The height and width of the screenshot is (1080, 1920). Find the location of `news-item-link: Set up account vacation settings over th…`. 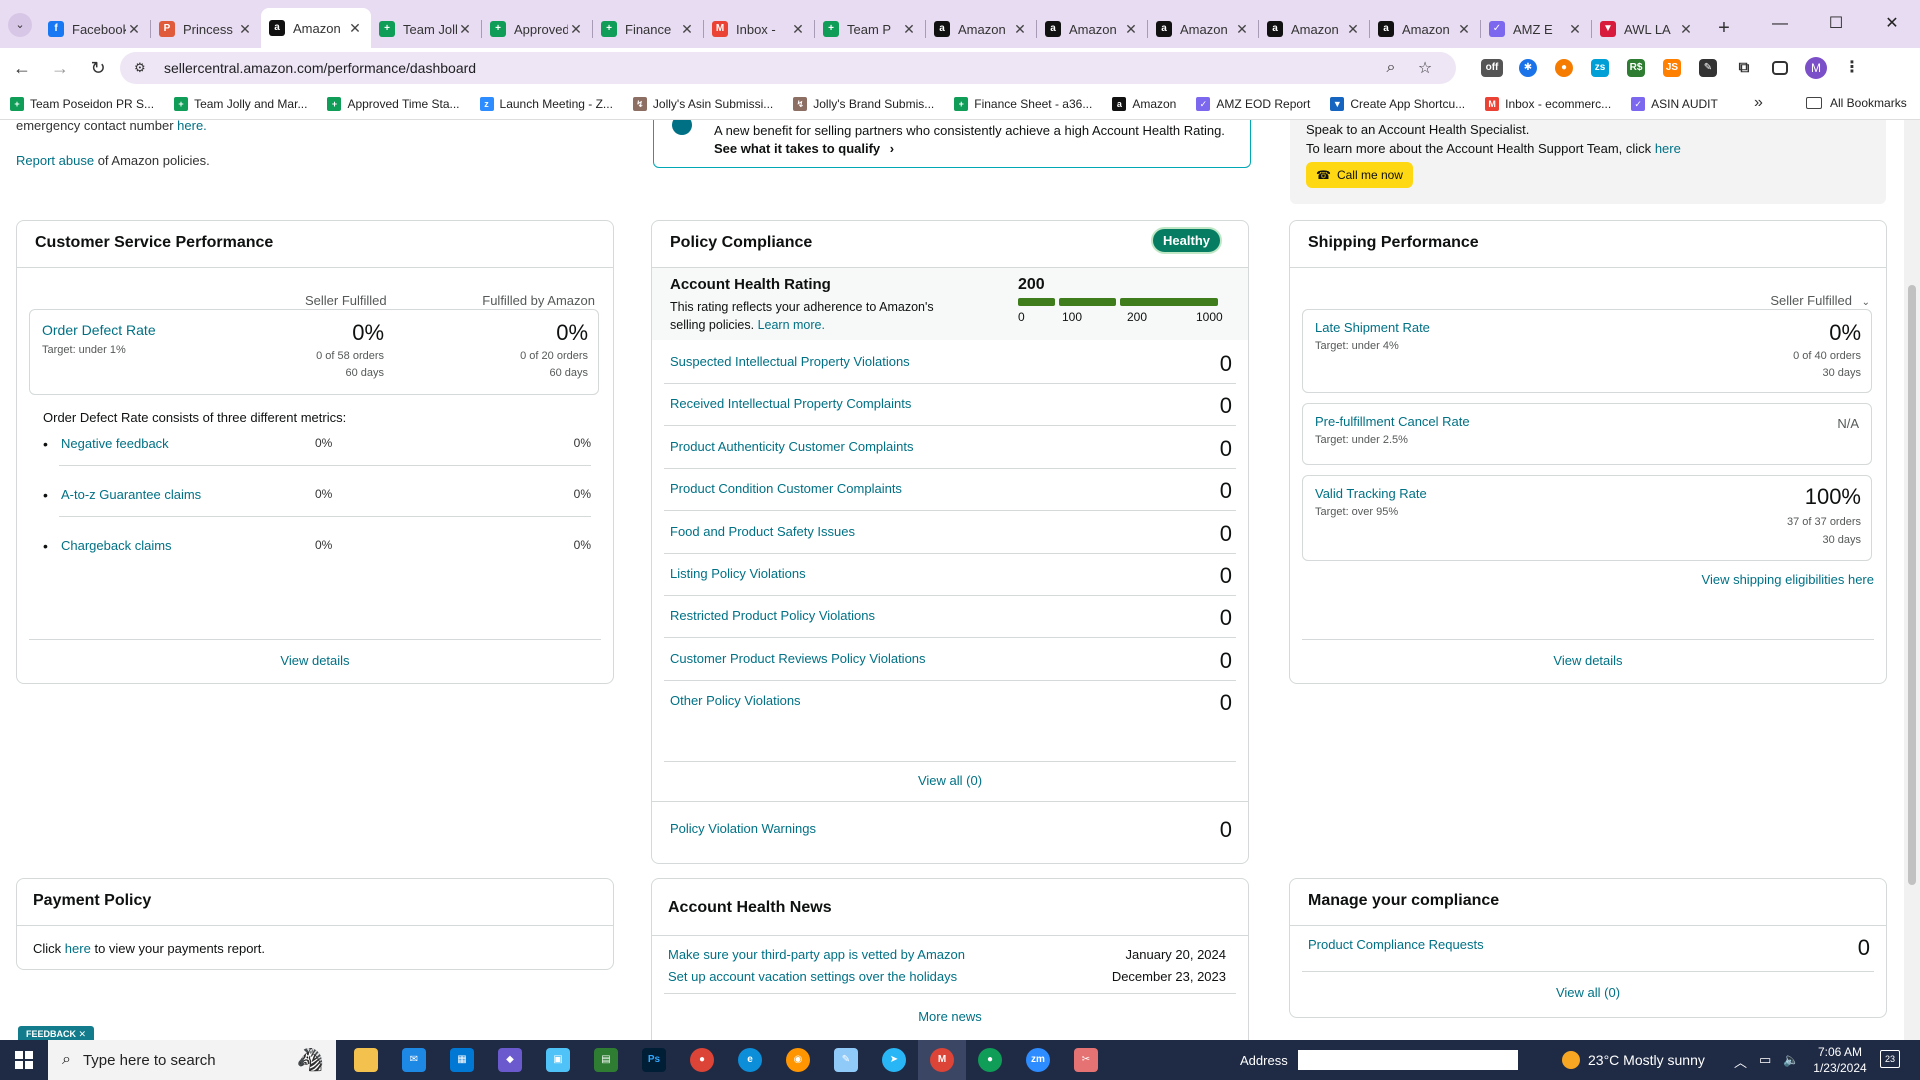

news-item-link: Set up account vacation settings over th… is located at coordinates (812, 976).